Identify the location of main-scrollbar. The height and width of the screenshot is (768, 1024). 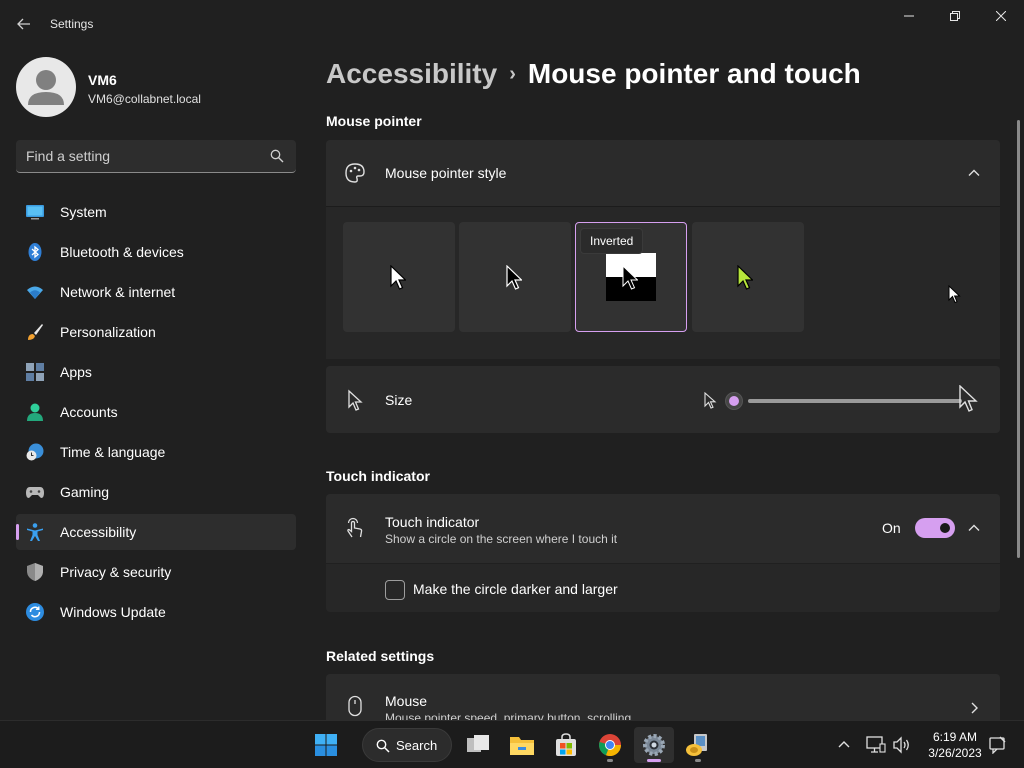
(1018, 339).